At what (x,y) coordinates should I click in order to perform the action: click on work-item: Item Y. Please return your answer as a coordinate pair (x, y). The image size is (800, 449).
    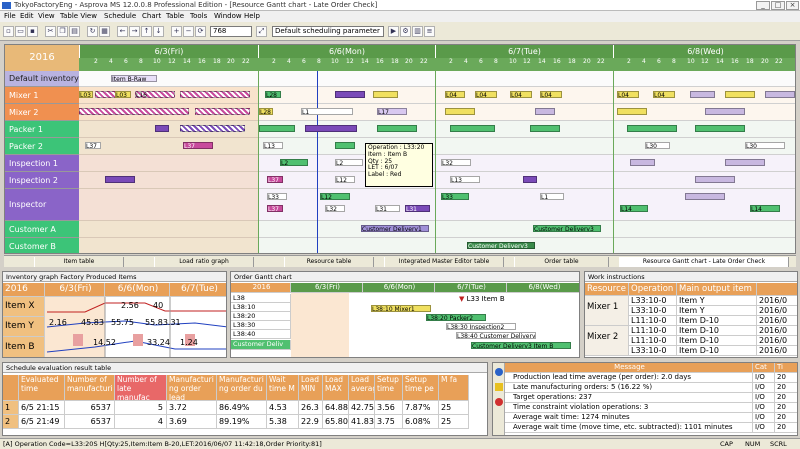
    Looking at the image, I should click on (717, 311).